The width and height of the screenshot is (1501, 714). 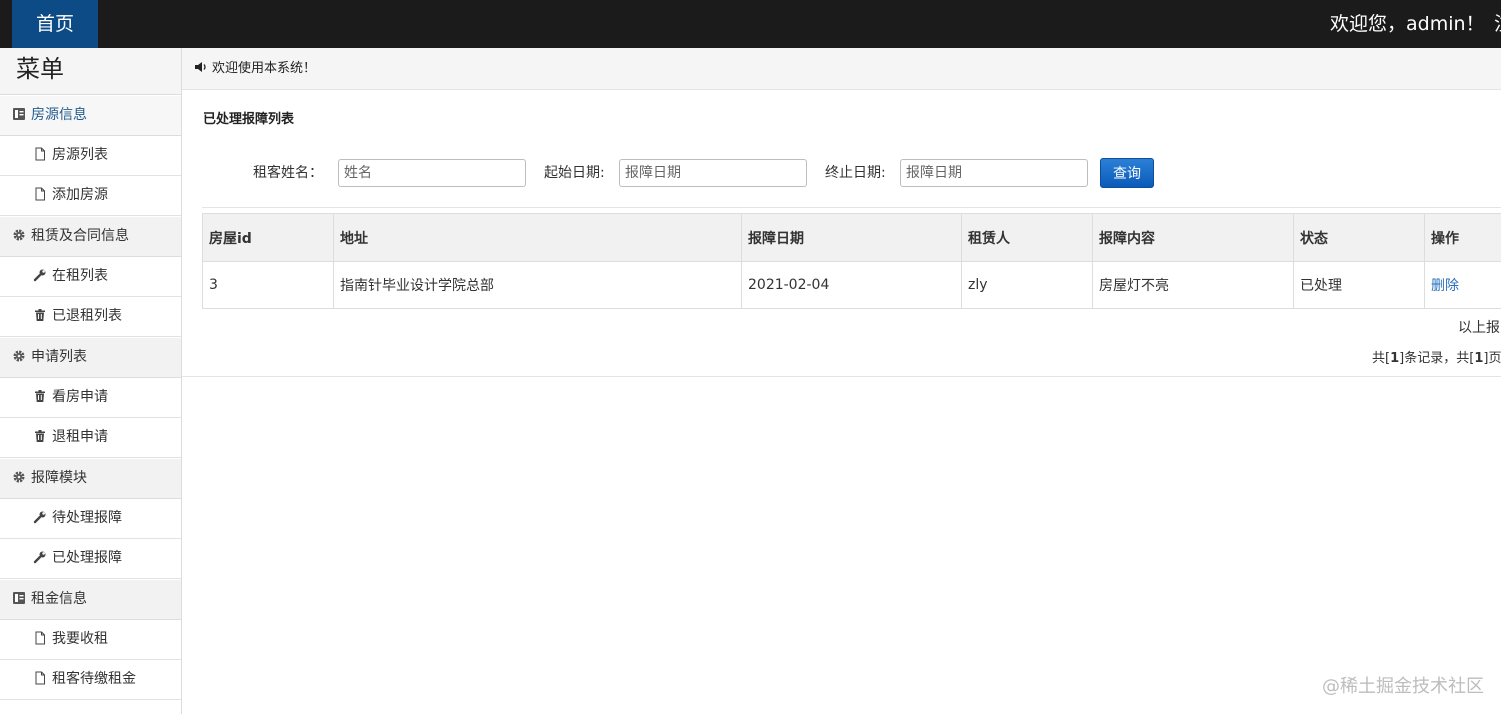 I want to click on sidebar-group-applications: 申请列表, so click(x=90, y=357).